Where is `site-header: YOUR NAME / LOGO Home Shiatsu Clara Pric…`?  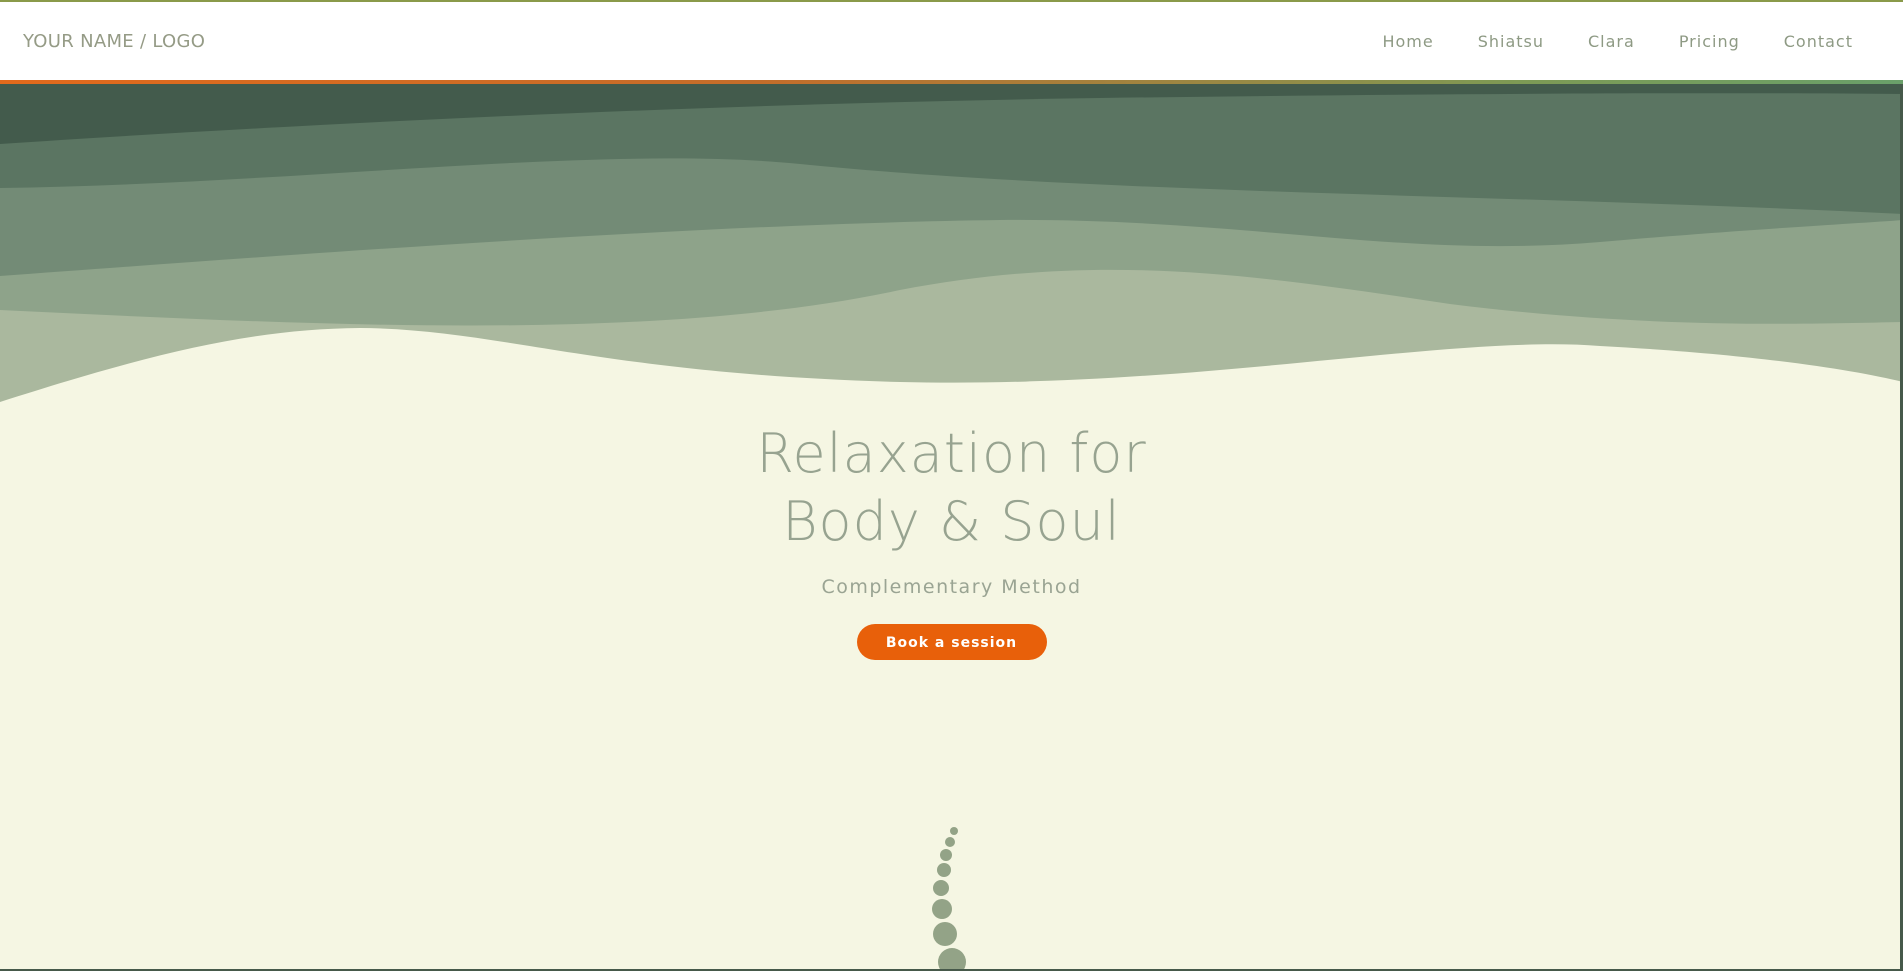
site-header: YOUR NAME / LOGO Home Shiatsu Clara Pric… is located at coordinates (951, 41).